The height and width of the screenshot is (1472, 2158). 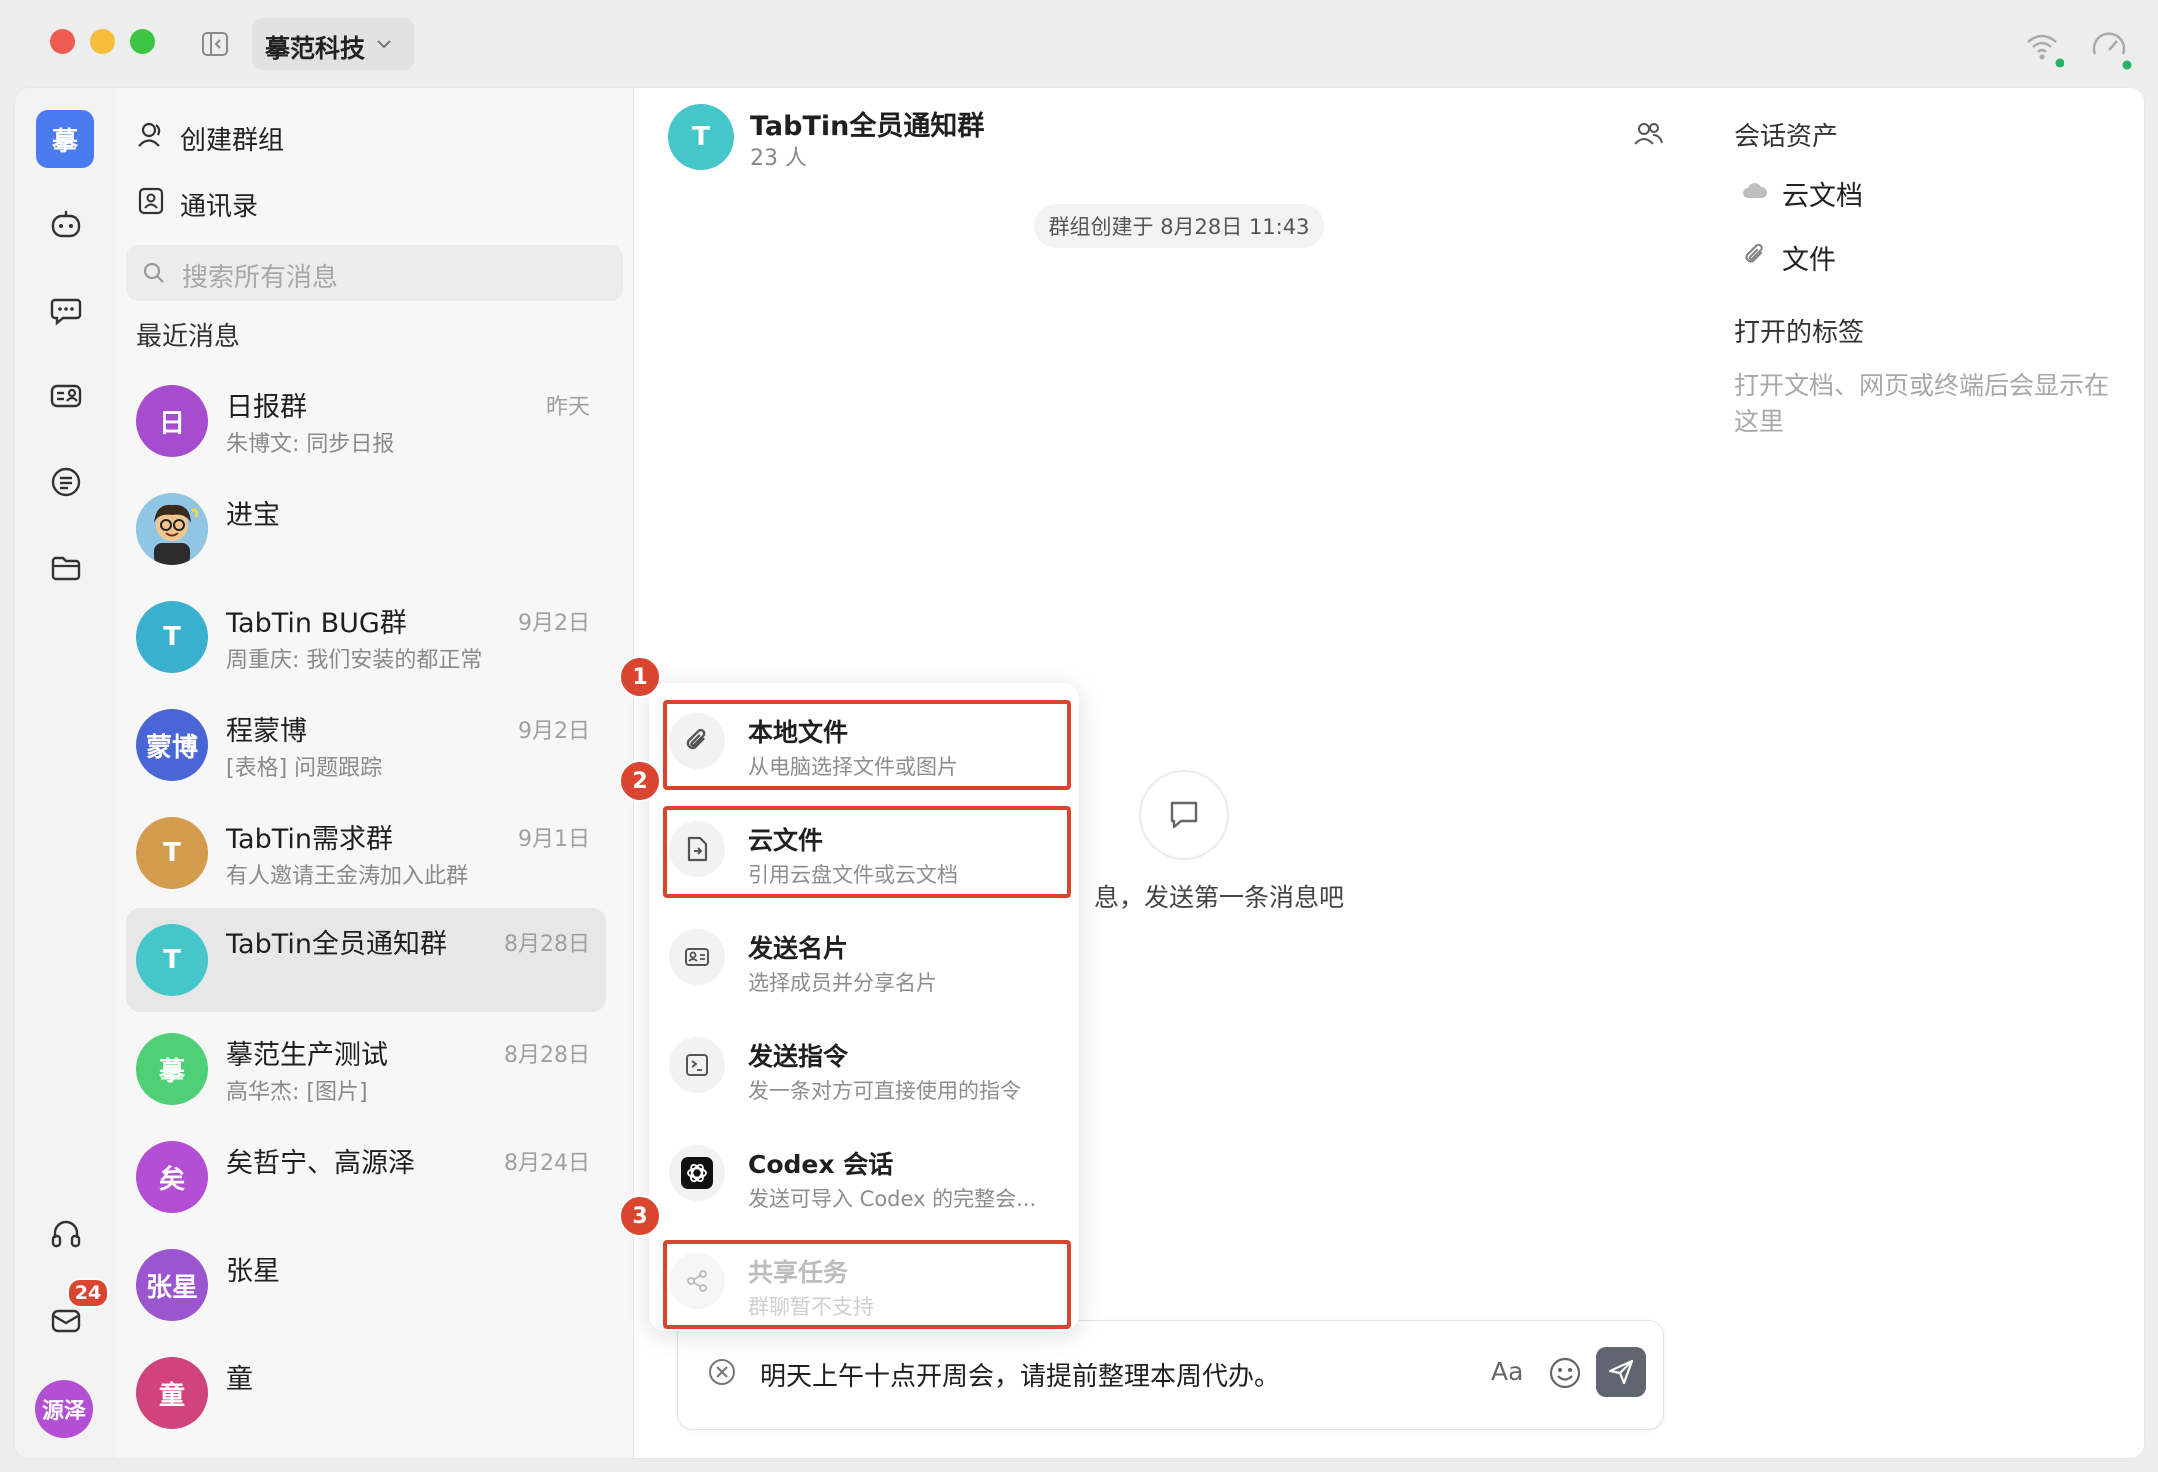 What do you see at coordinates (366, 853) in the screenshot?
I see `conversation-item: T TabTin需求群 9月1日 有人邀请王金涛加入此群` at bounding box center [366, 853].